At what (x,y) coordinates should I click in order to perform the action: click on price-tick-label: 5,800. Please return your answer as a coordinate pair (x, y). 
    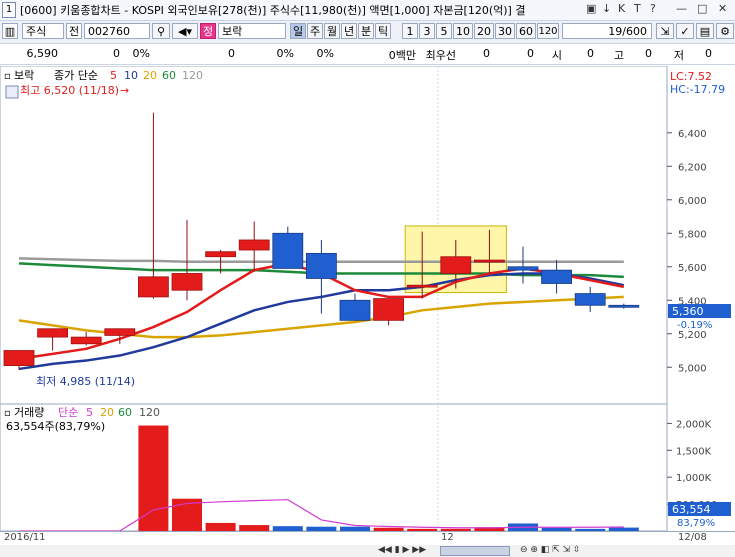
    Looking at the image, I should click on (692, 234).